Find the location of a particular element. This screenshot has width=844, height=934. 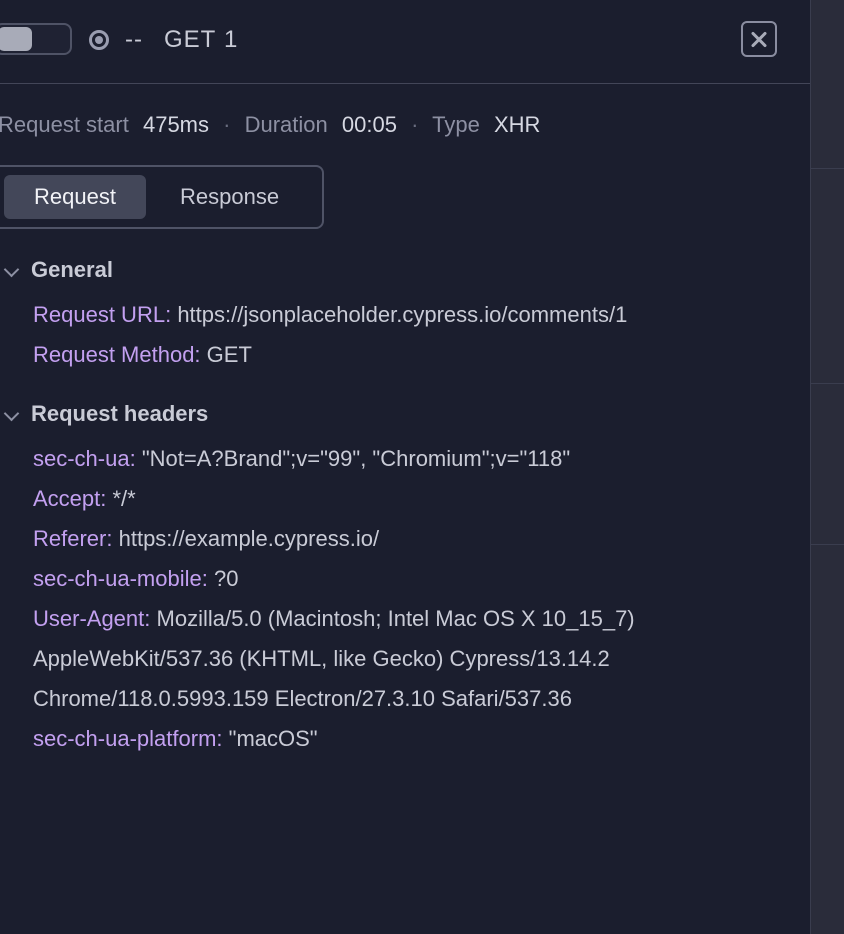

header-field-sec-ch-ua-mobile: sec-ch-ua-mobile: ?0 is located at coordinates (135, 579).